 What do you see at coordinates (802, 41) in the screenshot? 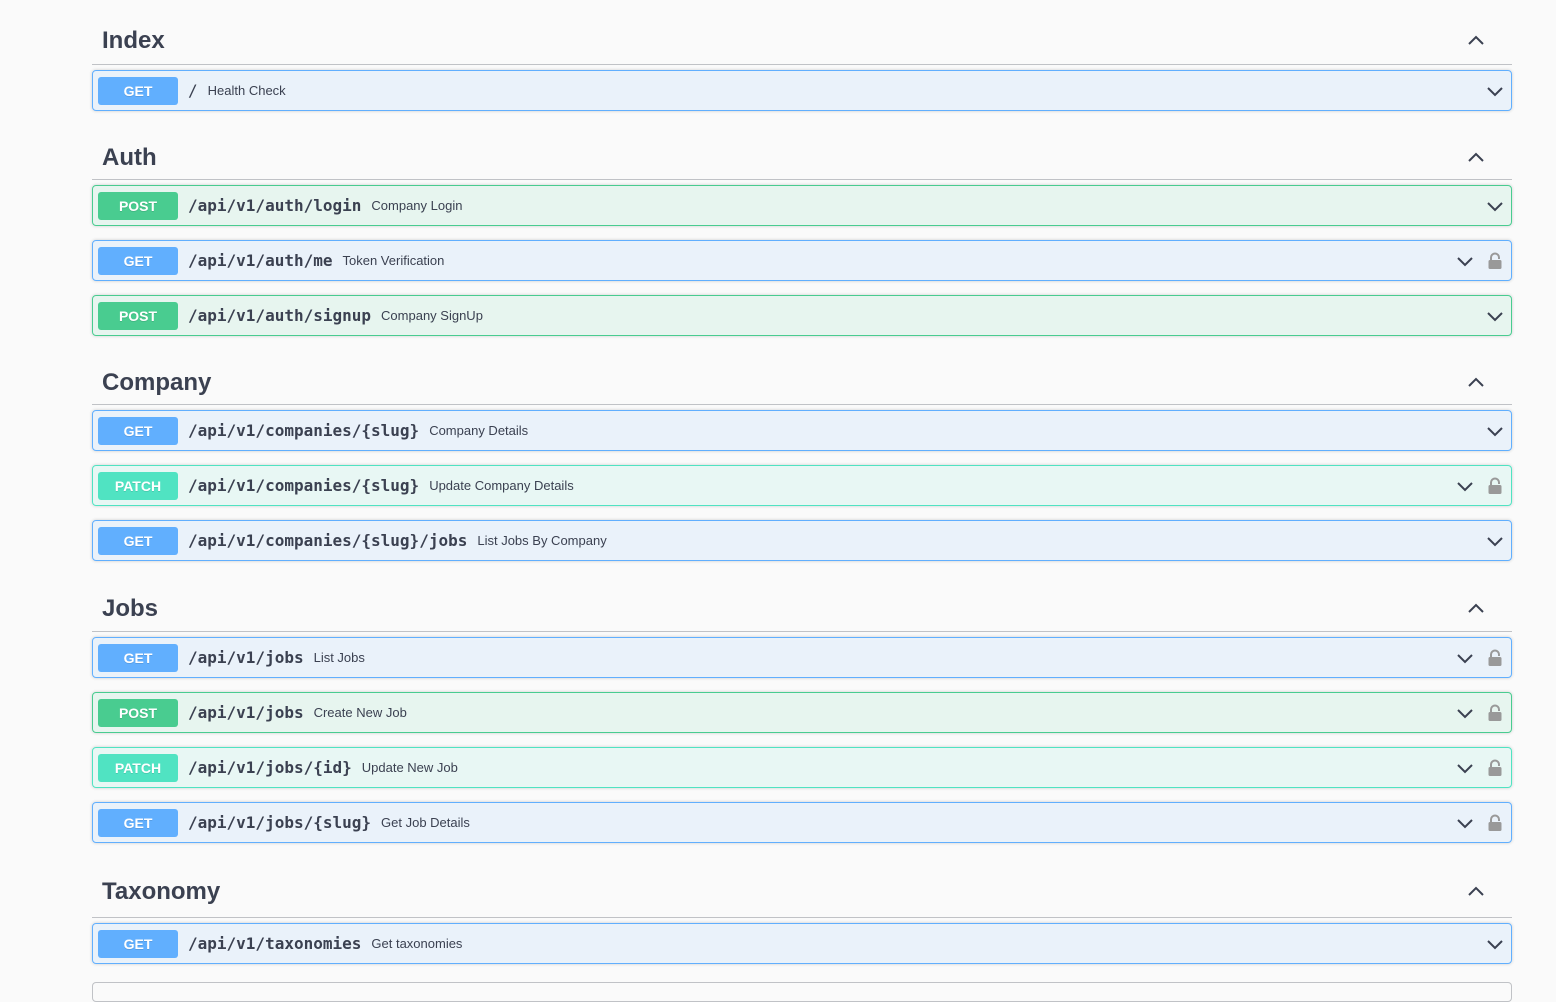
I see `tag-header-index: Index` at bounding box center [802, 41].